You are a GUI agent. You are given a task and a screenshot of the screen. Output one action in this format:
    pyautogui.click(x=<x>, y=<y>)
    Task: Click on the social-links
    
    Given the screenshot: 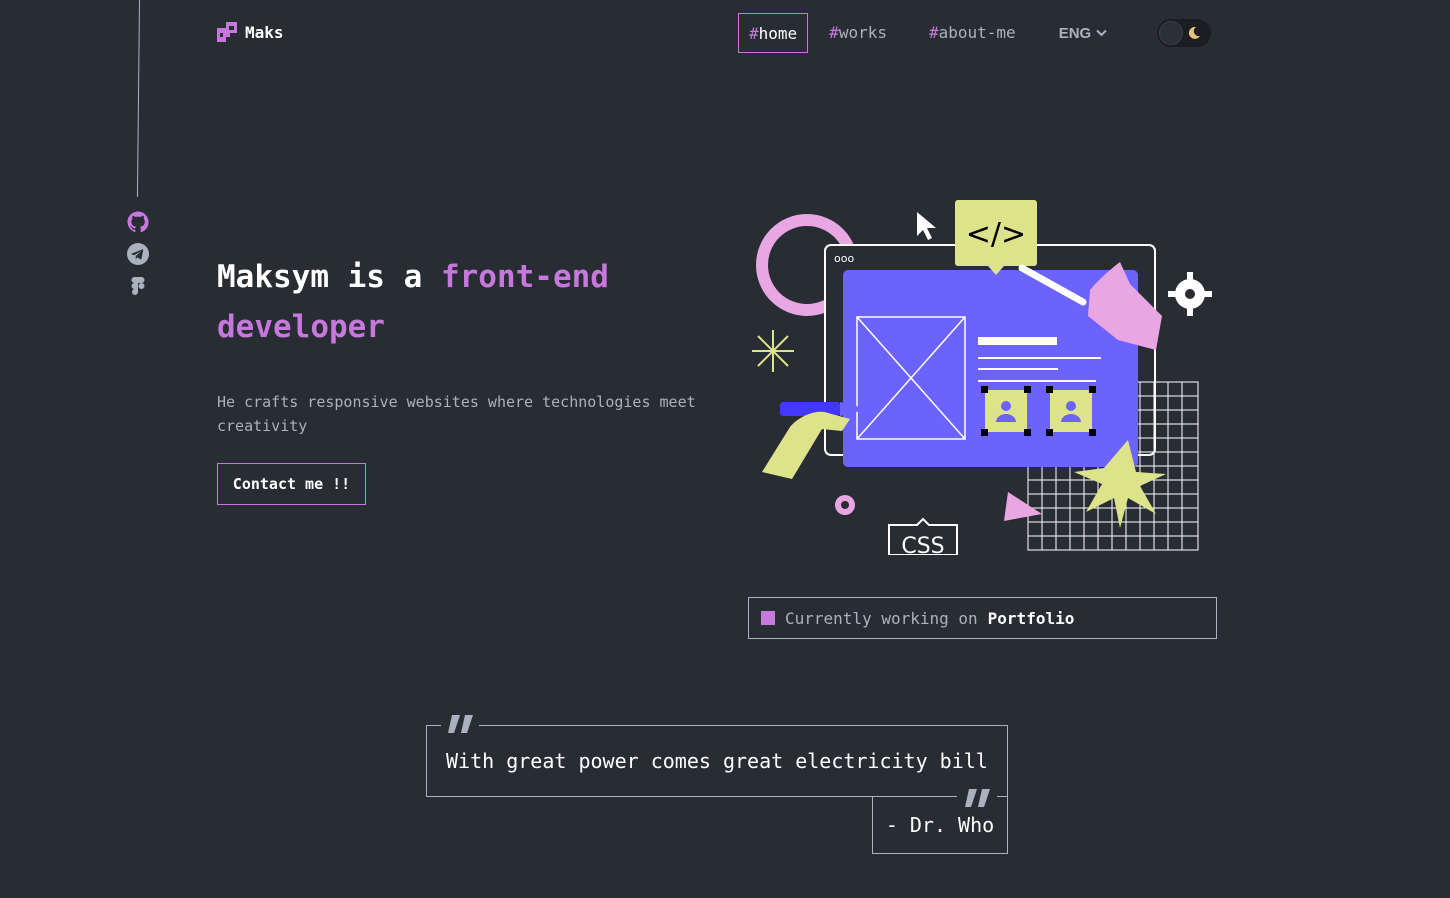 What is the action you would take?
    pyautogui.click(x=138, y=254)
    